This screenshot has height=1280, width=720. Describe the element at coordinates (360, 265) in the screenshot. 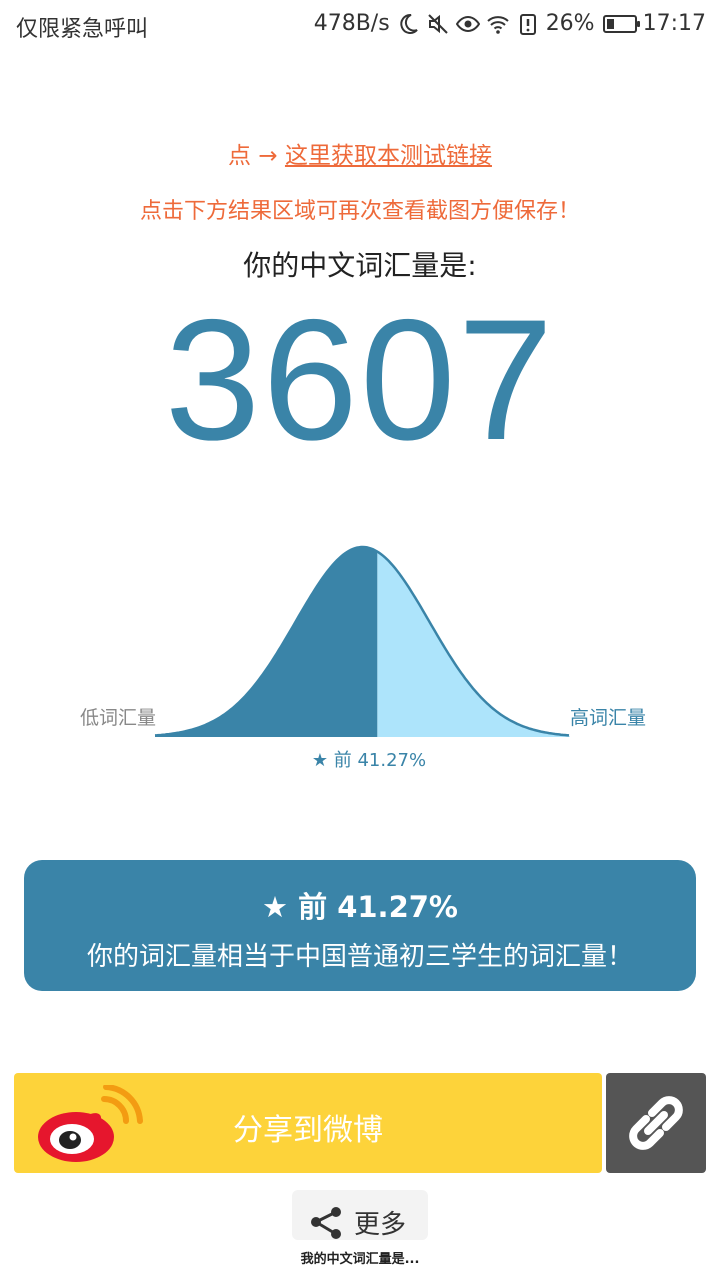

I see `result-label: 你的中文词汇量是:` at that location.